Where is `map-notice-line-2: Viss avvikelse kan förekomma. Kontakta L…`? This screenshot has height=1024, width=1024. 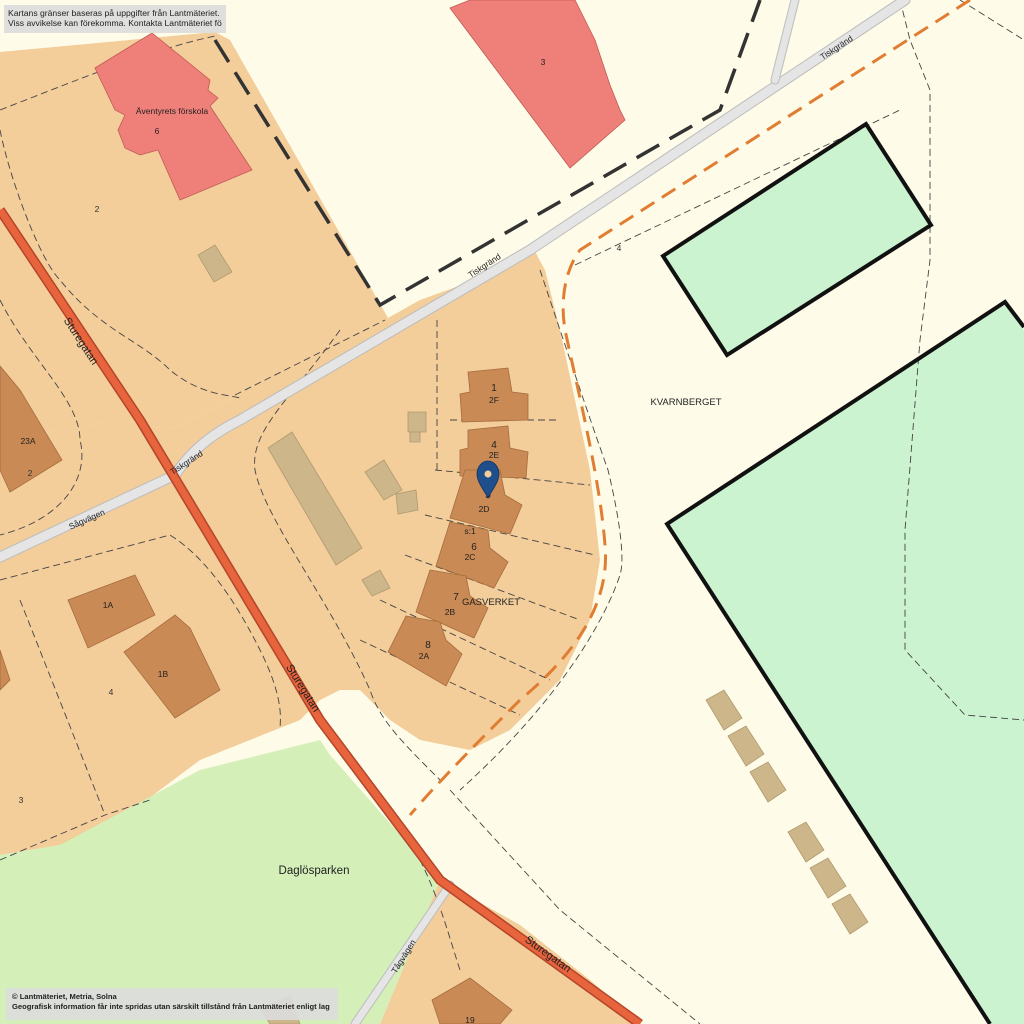
map-notice-line-2: Viss avvikelse kan förekomma. Kontakta L… is located at coordinates (115, 23).